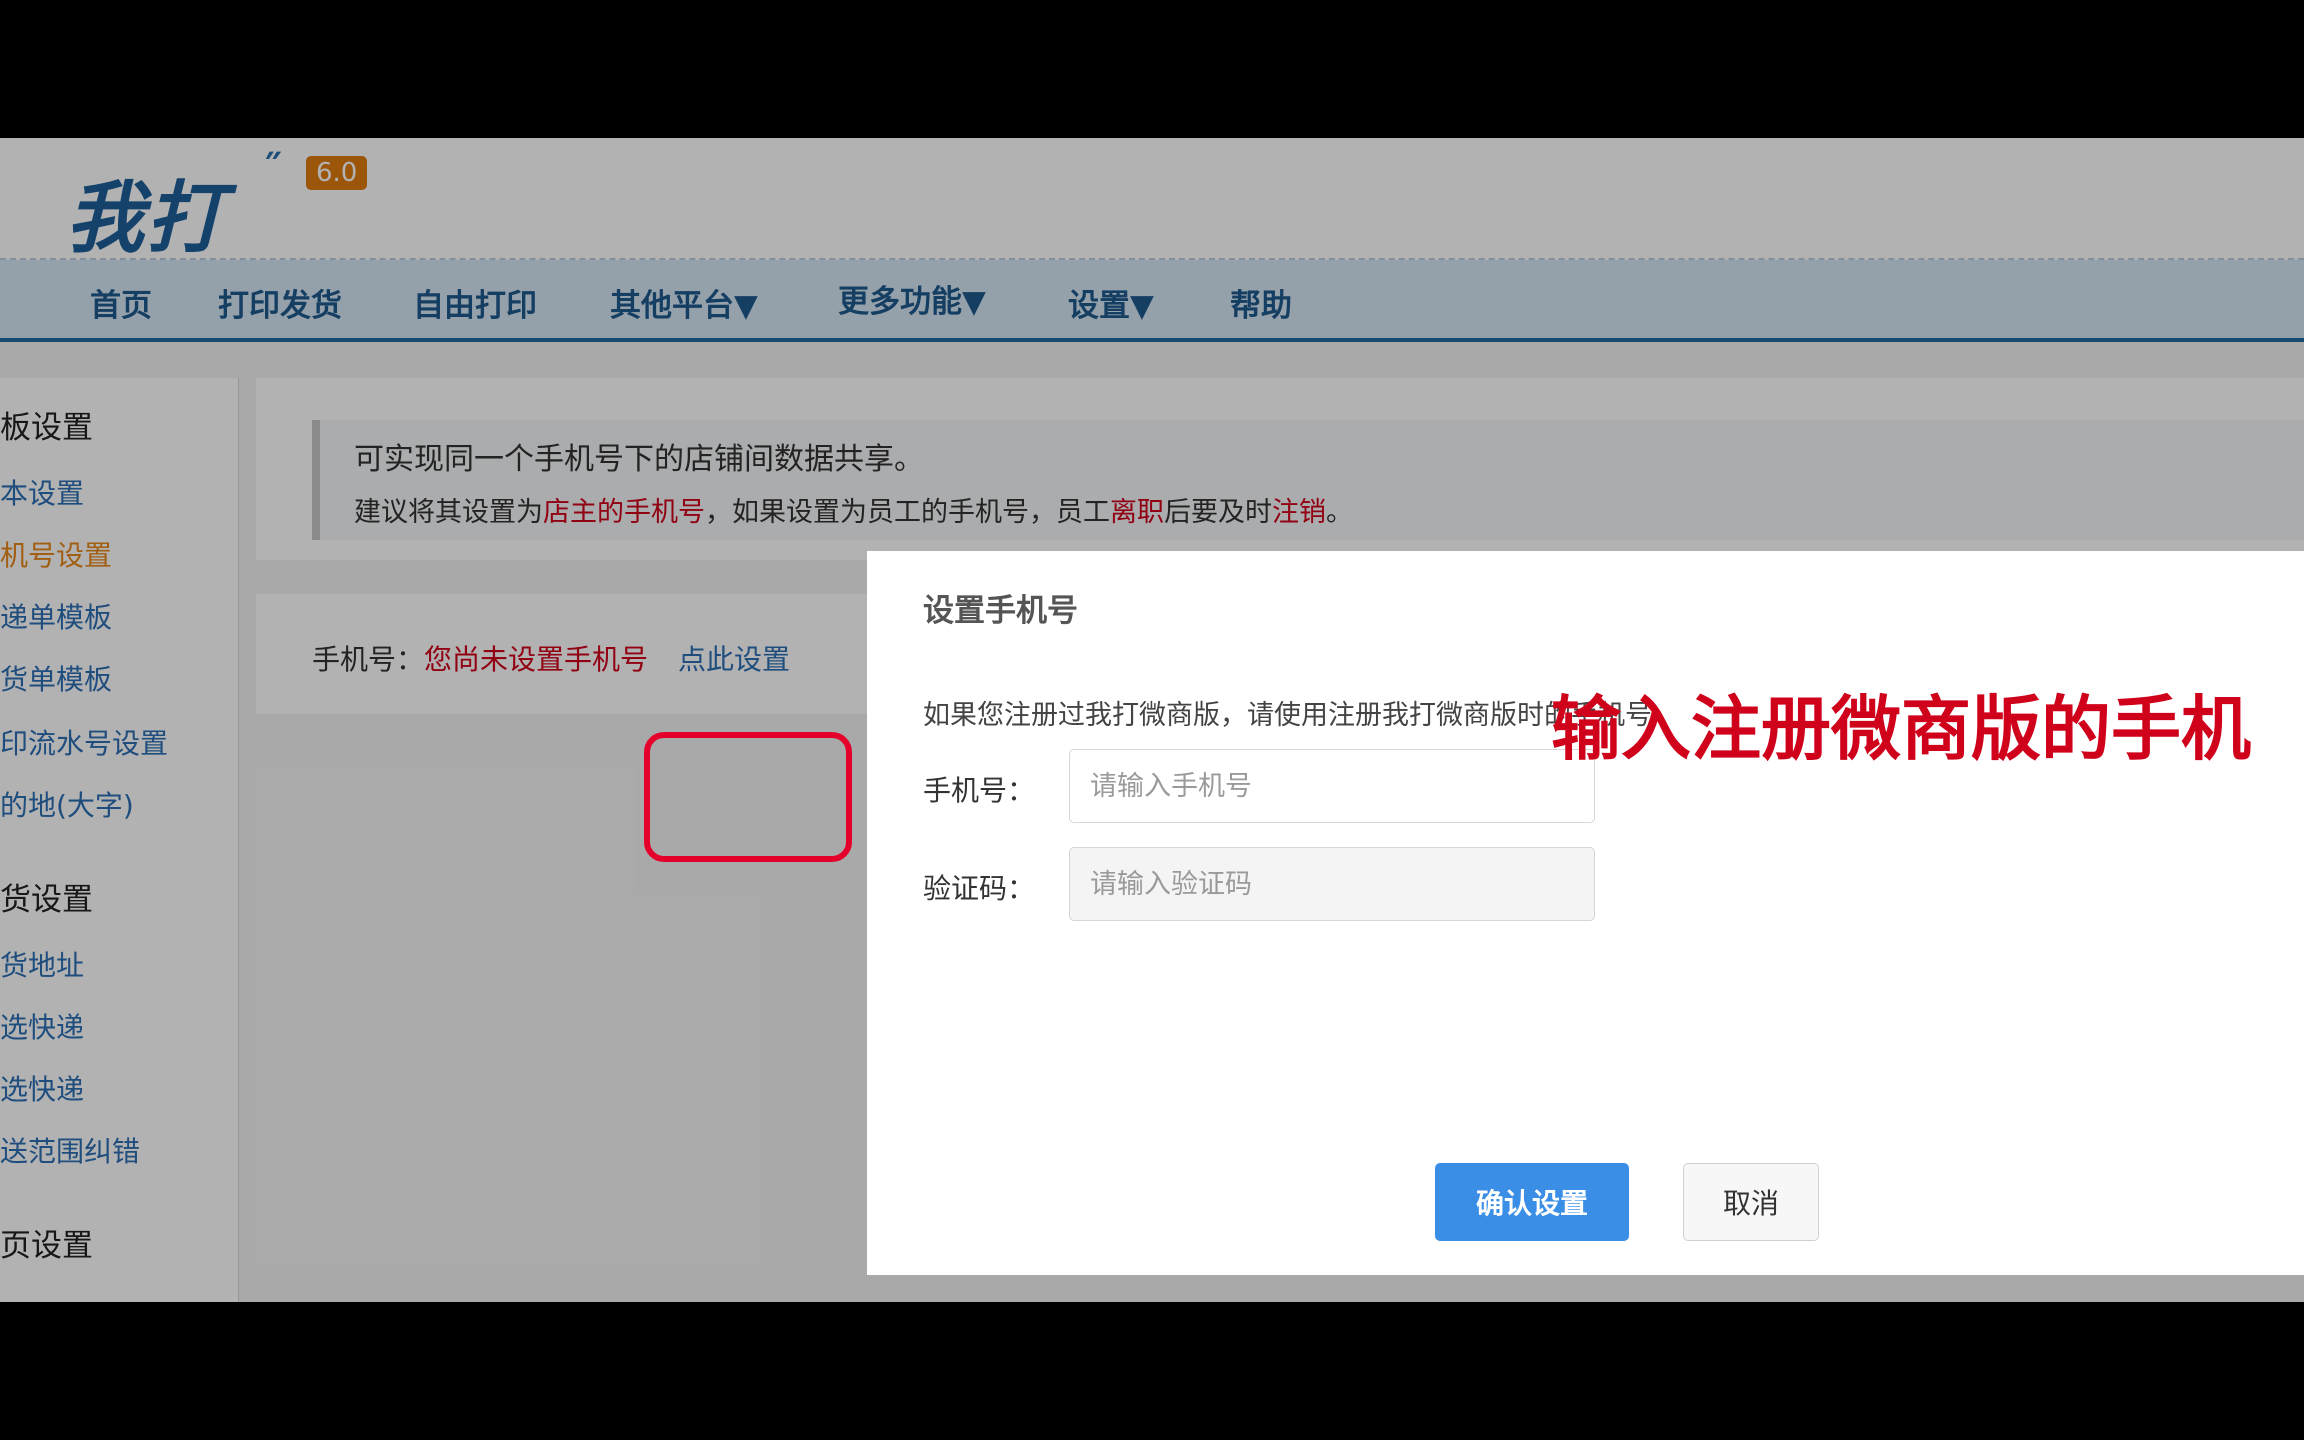  What do you see at coordinates (748, 797) in the screenshot?
I see `highlight-annotation-box` at bounding box center [748, 797].